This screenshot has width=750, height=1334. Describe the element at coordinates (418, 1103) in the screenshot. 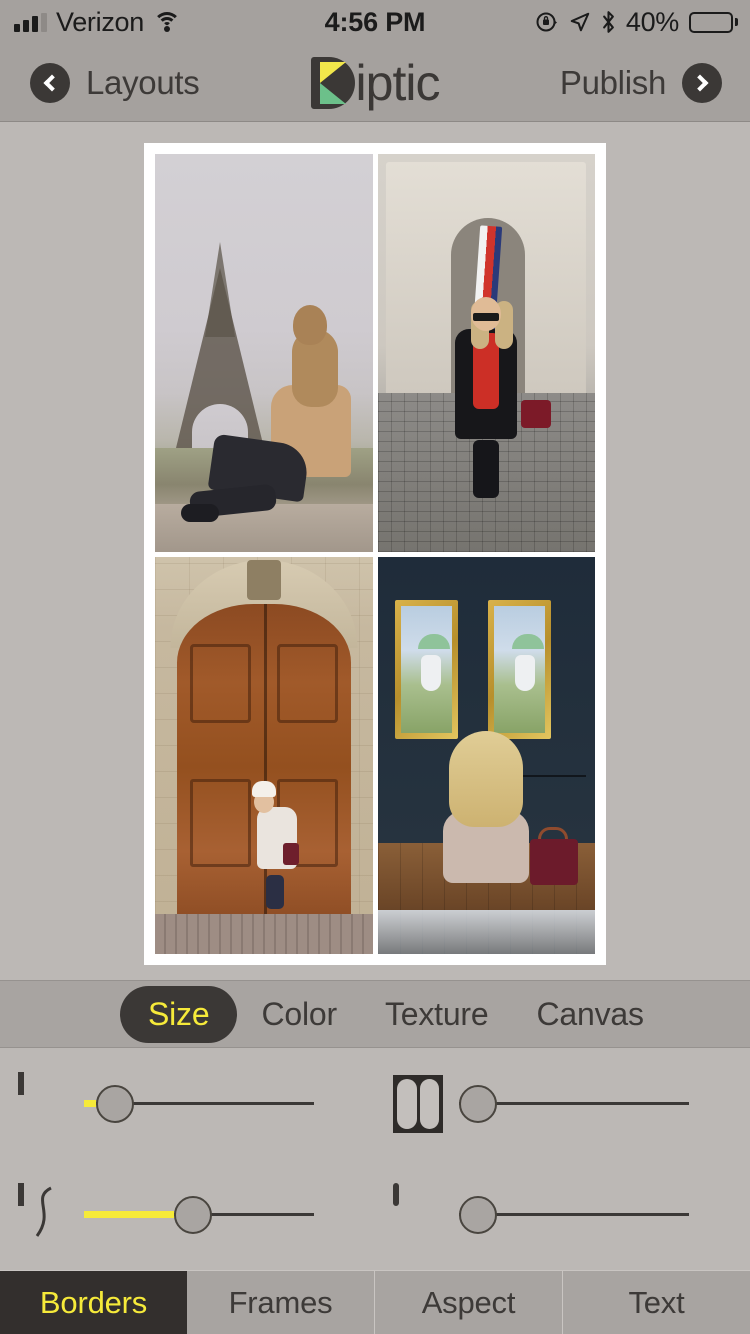

I see `rounded-cells-icon` at that location.